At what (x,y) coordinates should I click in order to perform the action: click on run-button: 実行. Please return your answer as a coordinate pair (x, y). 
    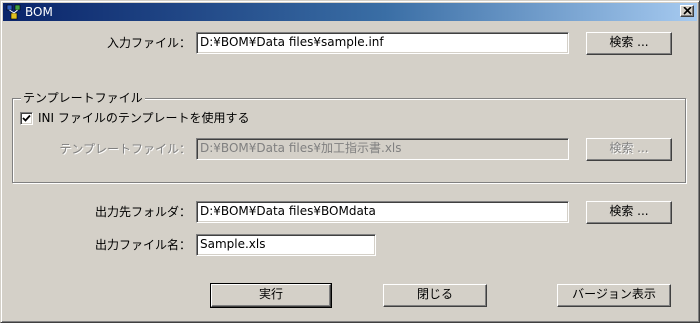
    Looking at the image, I should click on (271, 295).